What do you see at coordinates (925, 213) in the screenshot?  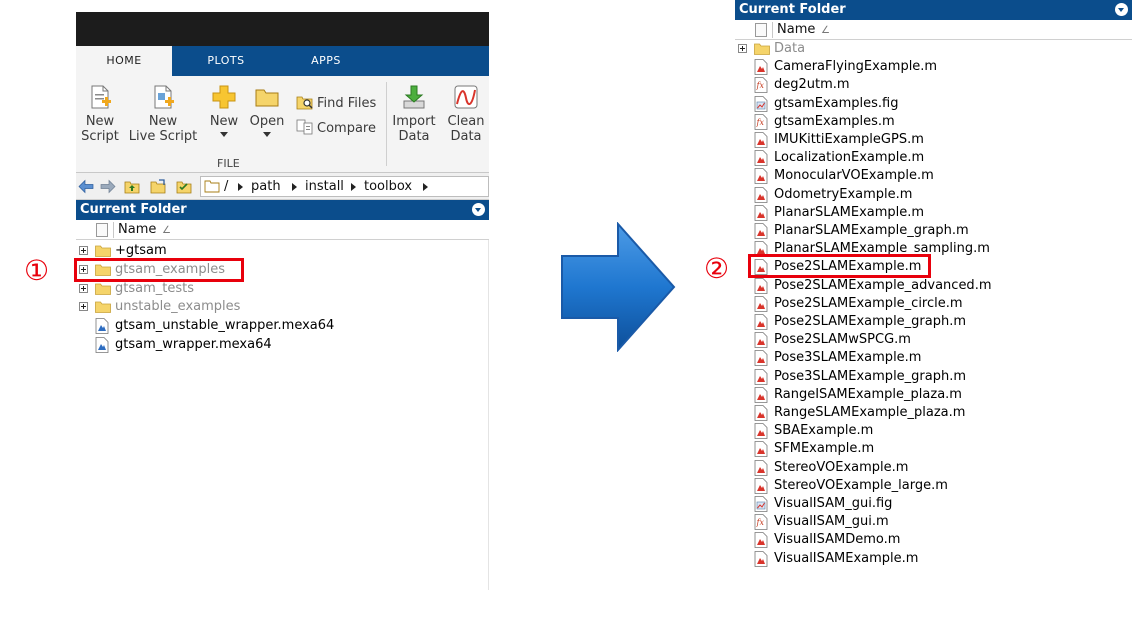 I see `file-row: PlanarSLAMExample.m` at bounding box center [925, 213].